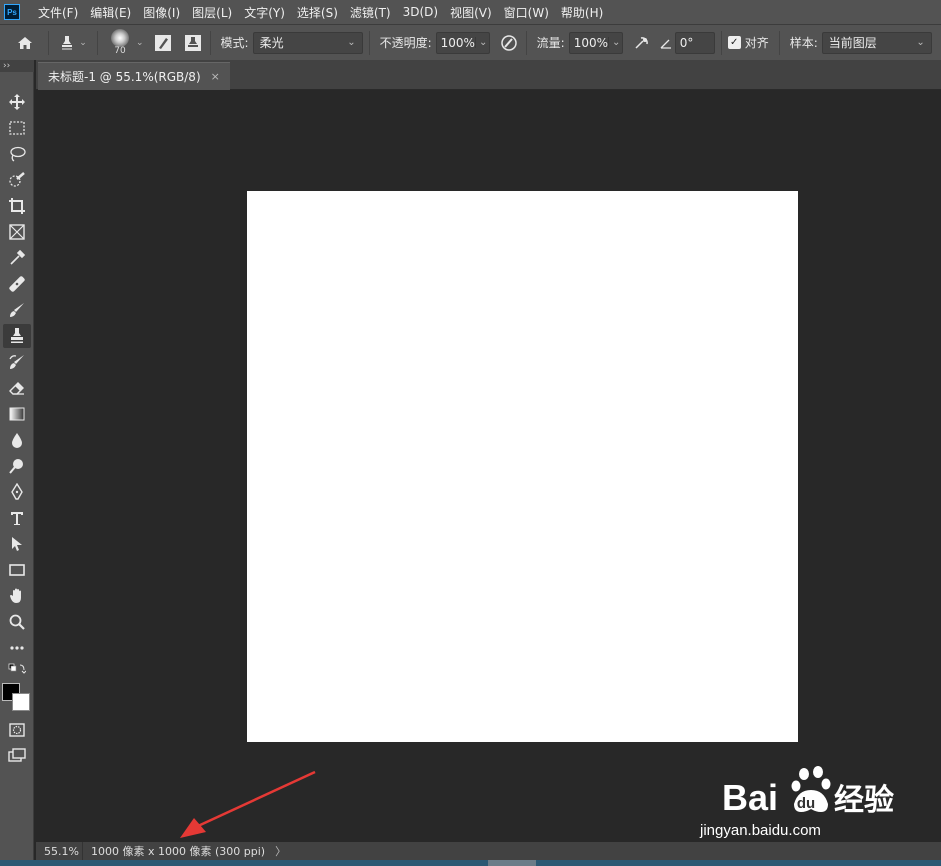  What do you see at coordinates (17, 756) in the screenshot?
I see `screen-mode-icon` at bounding box center [17, 756].